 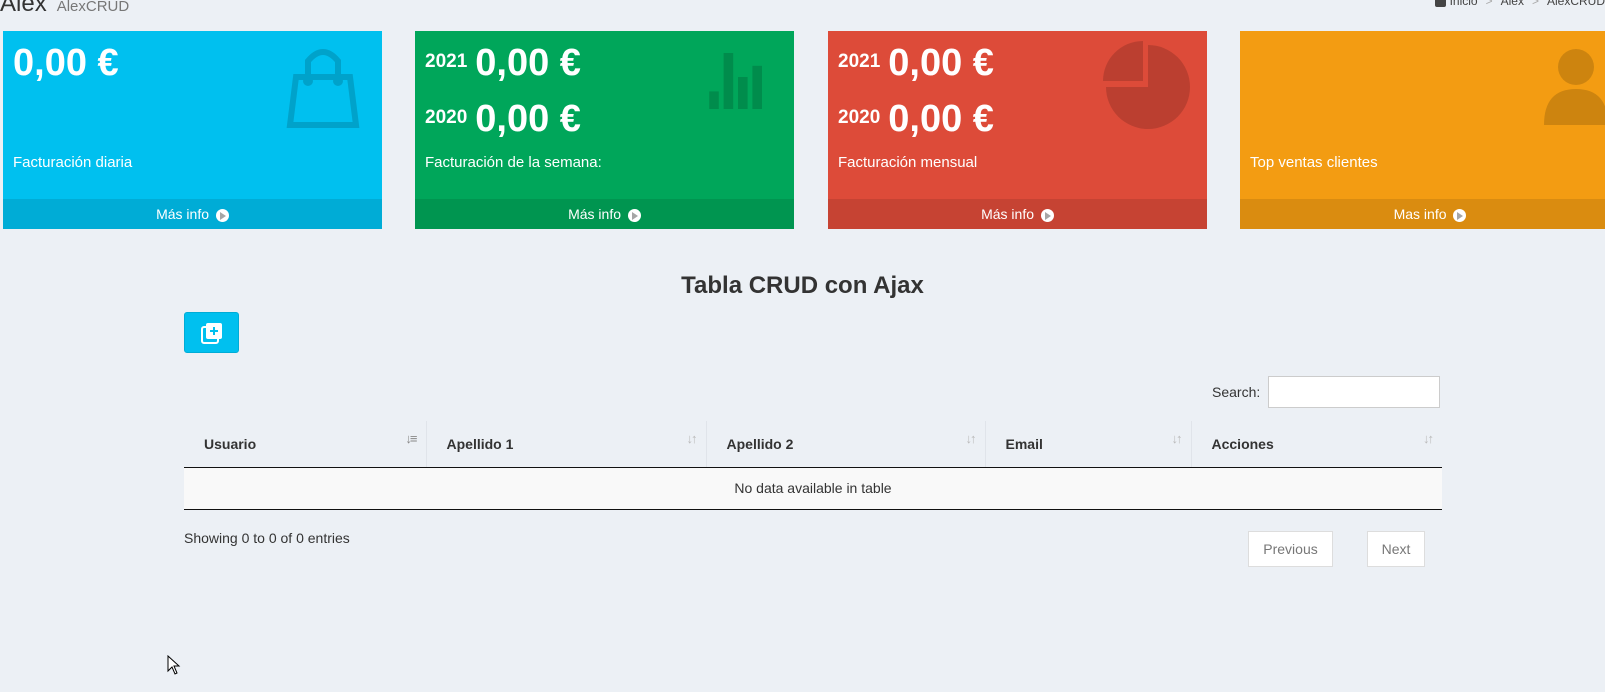 What do you see at coordinates (1017, 214) in the screenshot?
I see `monthly-more-info-link: Más info` at bounding box center [1017, 214].